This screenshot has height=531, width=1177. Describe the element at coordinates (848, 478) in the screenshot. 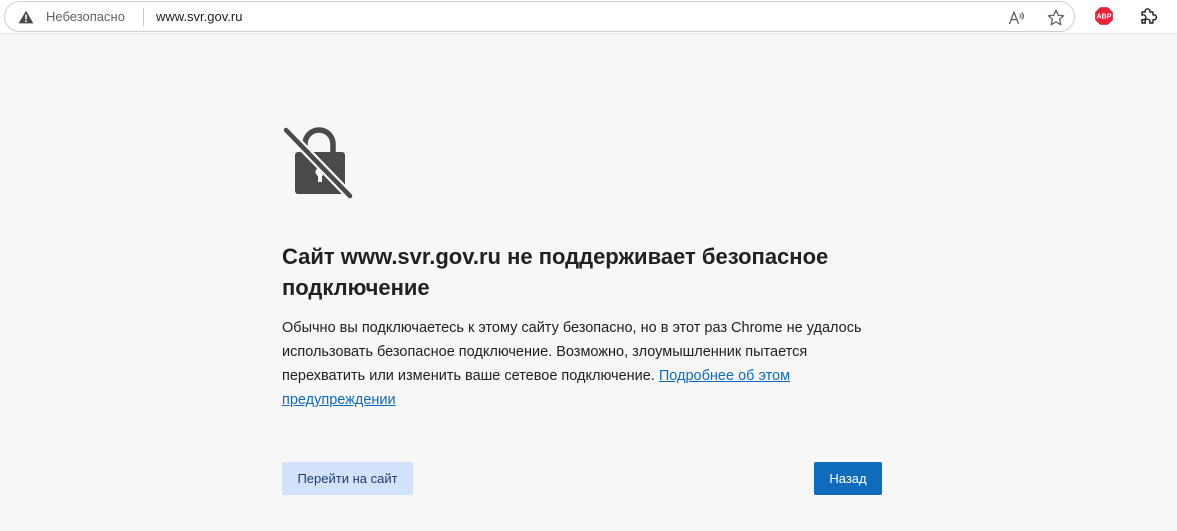

I see `back-button: Назад` at that location.